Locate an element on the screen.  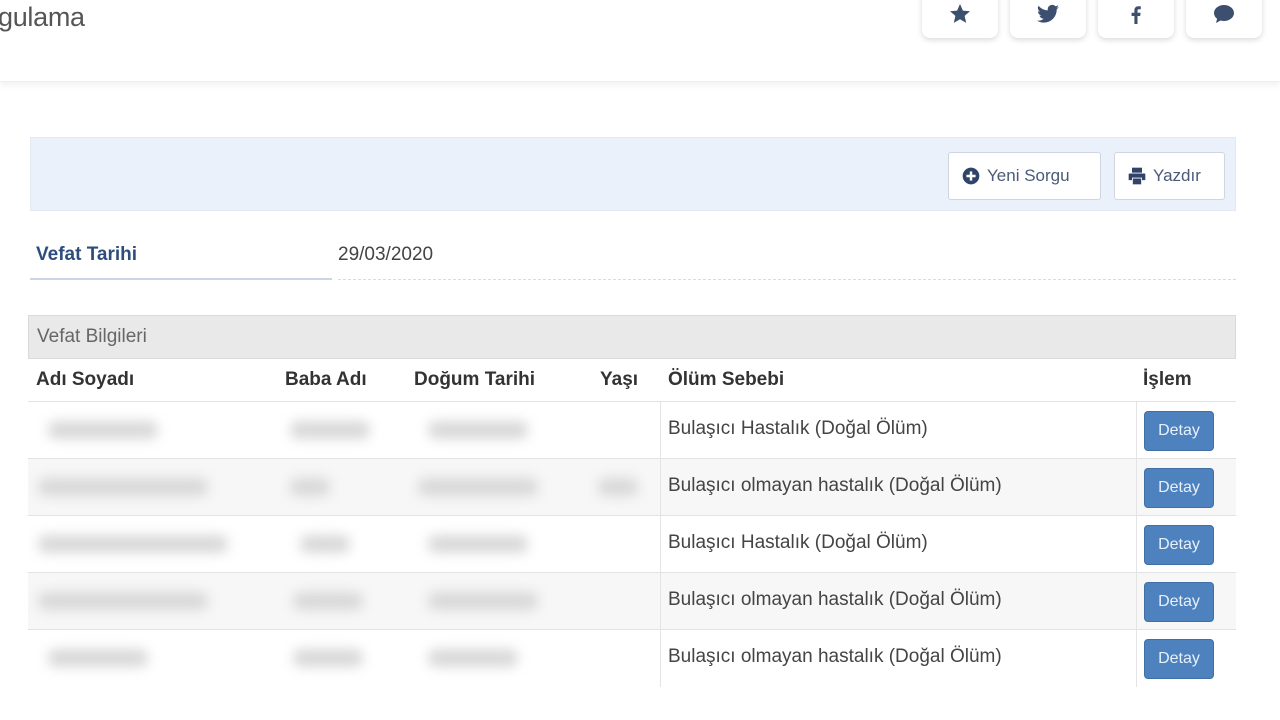
panel-title: Vefat Bilgileri is located at coordinates (632, 337).